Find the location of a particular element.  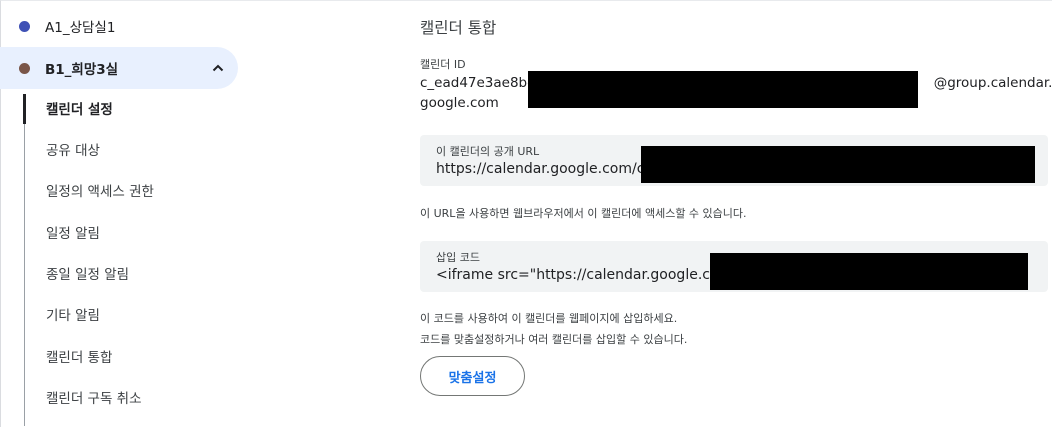

public-url-label: 이 캘린더의 공개 URL is located at coordinates (488, 151).